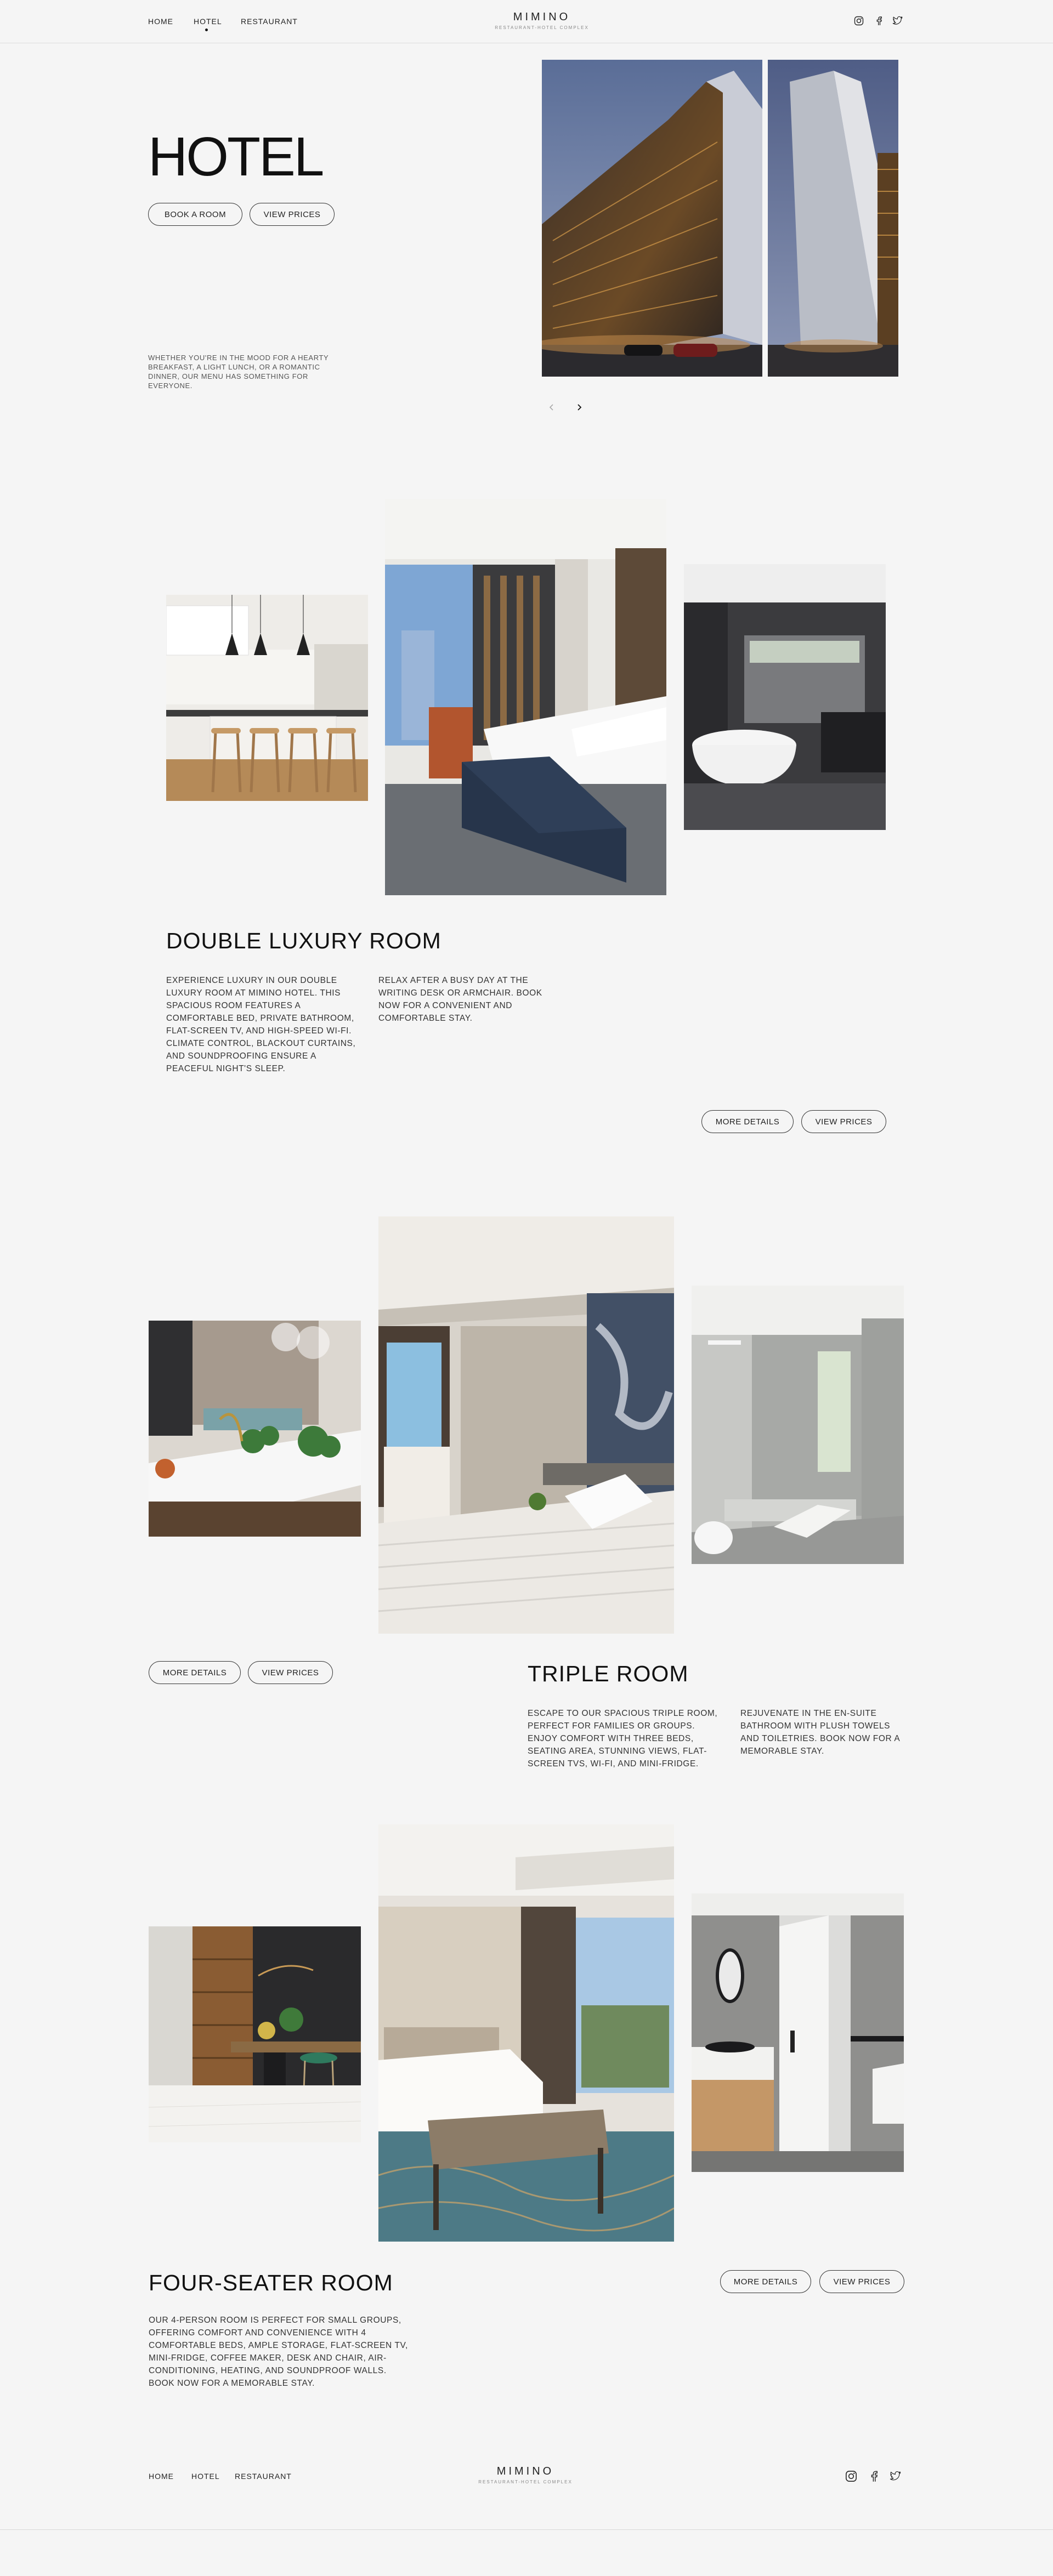 Image resolution: width=1053 pixels, height=2576 pixels. What do you see at coordinates (608, 1673) in the screenshot?
I see `triple-room-title: TRIPLE ROOM` at bounding box center [608, 1673].